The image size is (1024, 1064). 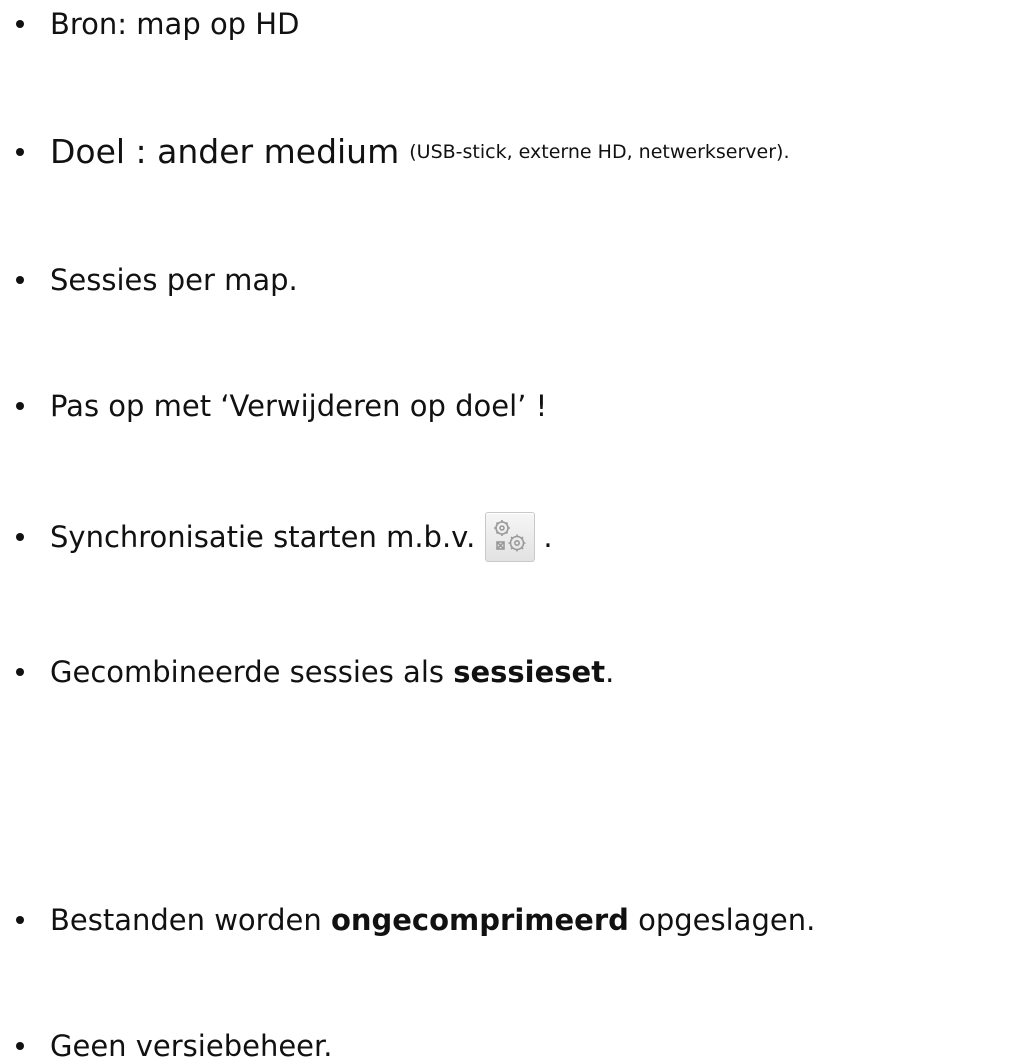 I want to click on bullet-text: Gecombineerde sessies als, so click(x=252, y=672).